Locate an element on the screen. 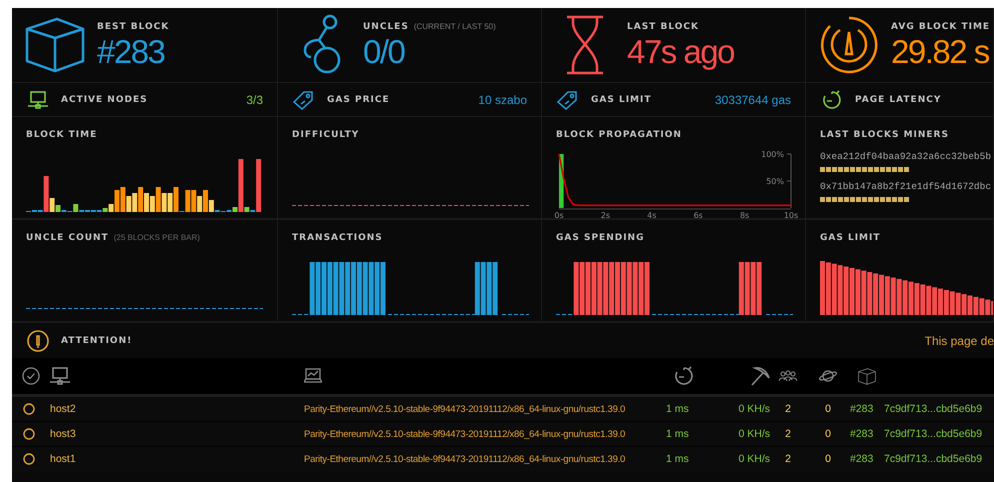 The width and height of the screenshot is (994, 482). y-tick-label: 50% is located at coordinates (775, 181).